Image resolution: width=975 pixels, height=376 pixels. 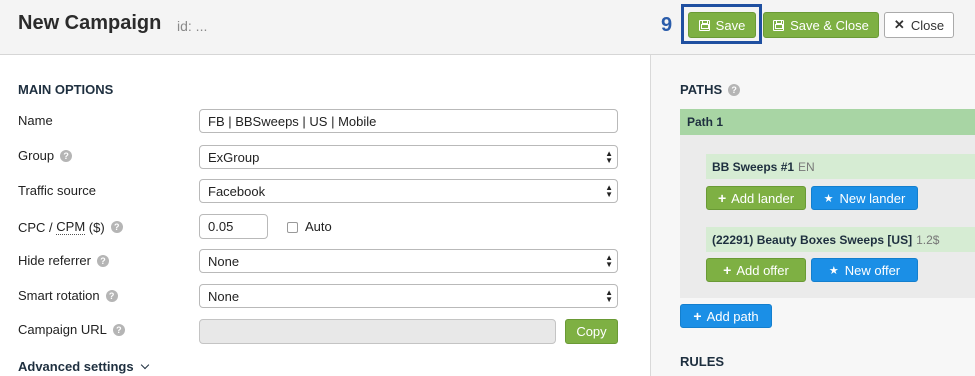 I want to click on new-lander-button: ★ New lander, so click(x=864, y=198).